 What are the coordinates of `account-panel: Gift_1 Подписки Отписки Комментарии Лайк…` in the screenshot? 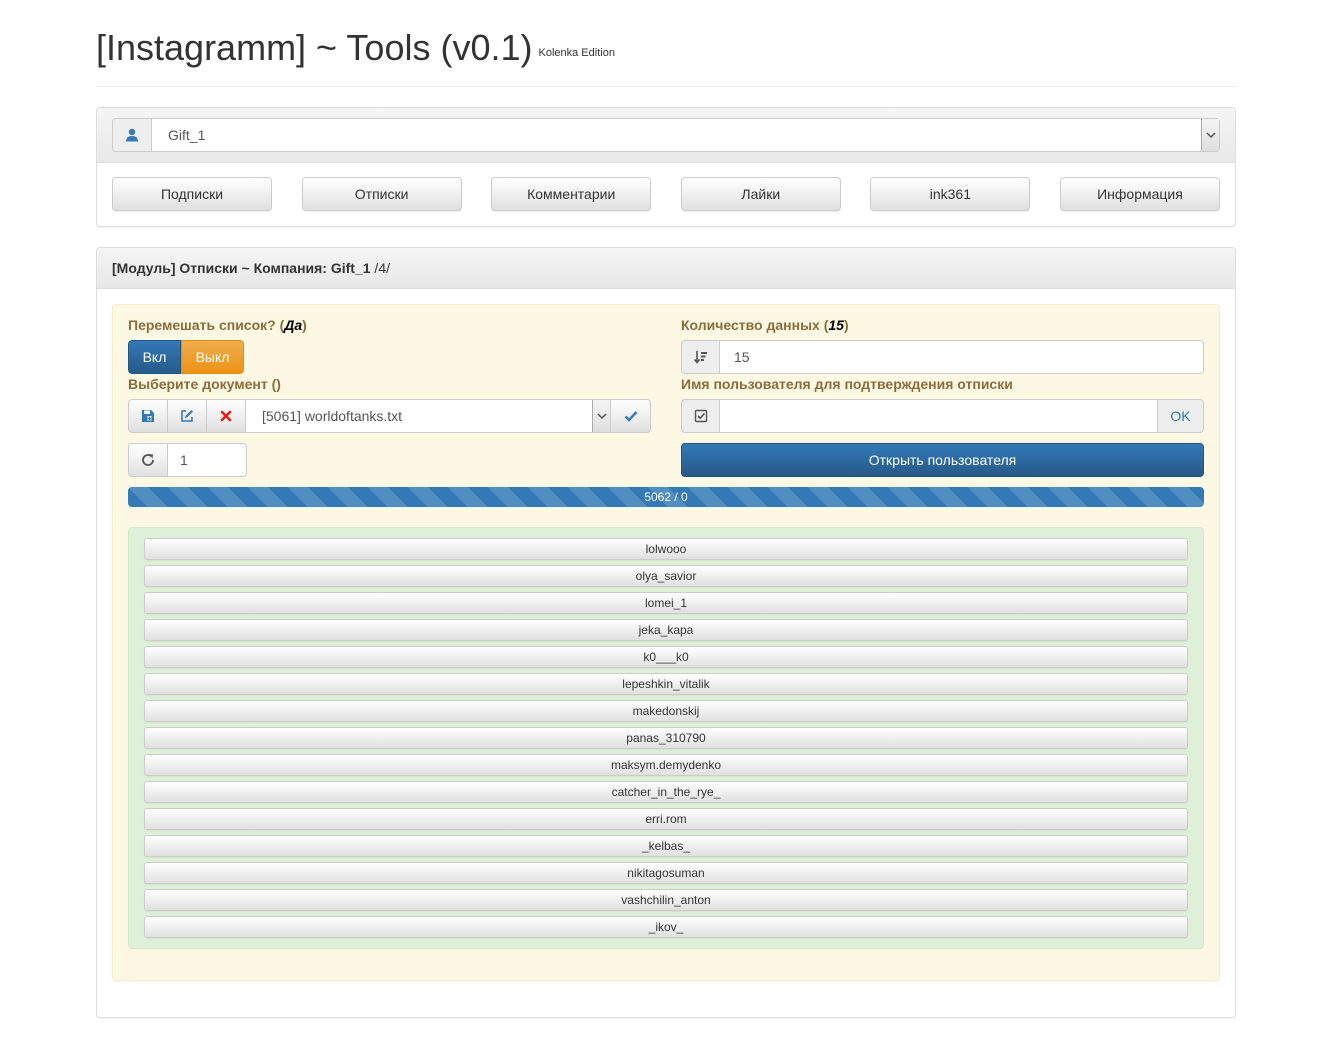 It's located at (666, 167).